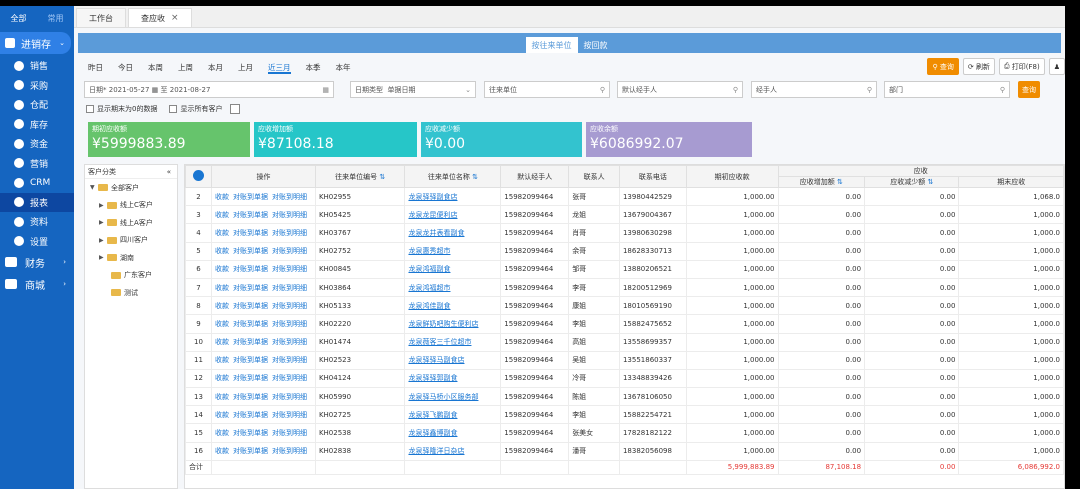 Image resolution: width=1080 pixels, height=489 pixels. What do you see at coordinates (185, 67) in the screenshot?
I see `period-option: 上周` at bounding box center [185, 67].